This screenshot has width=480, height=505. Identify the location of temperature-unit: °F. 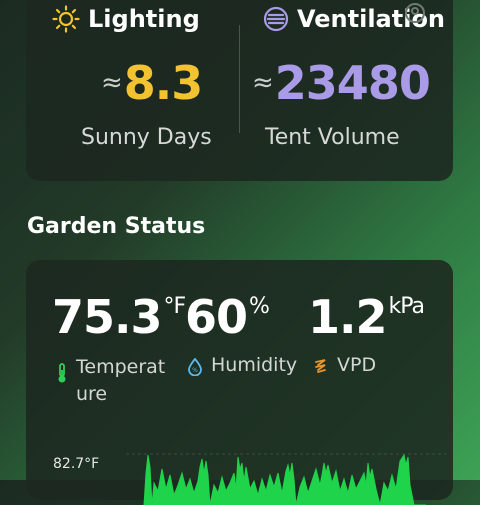
(175, 306).